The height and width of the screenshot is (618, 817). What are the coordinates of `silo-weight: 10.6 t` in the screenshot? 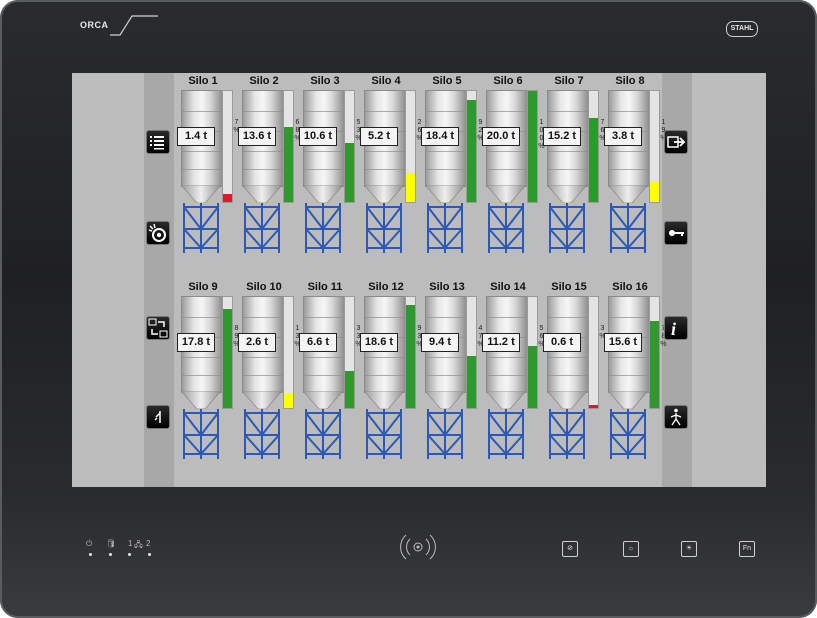 It's located at (318, 136).